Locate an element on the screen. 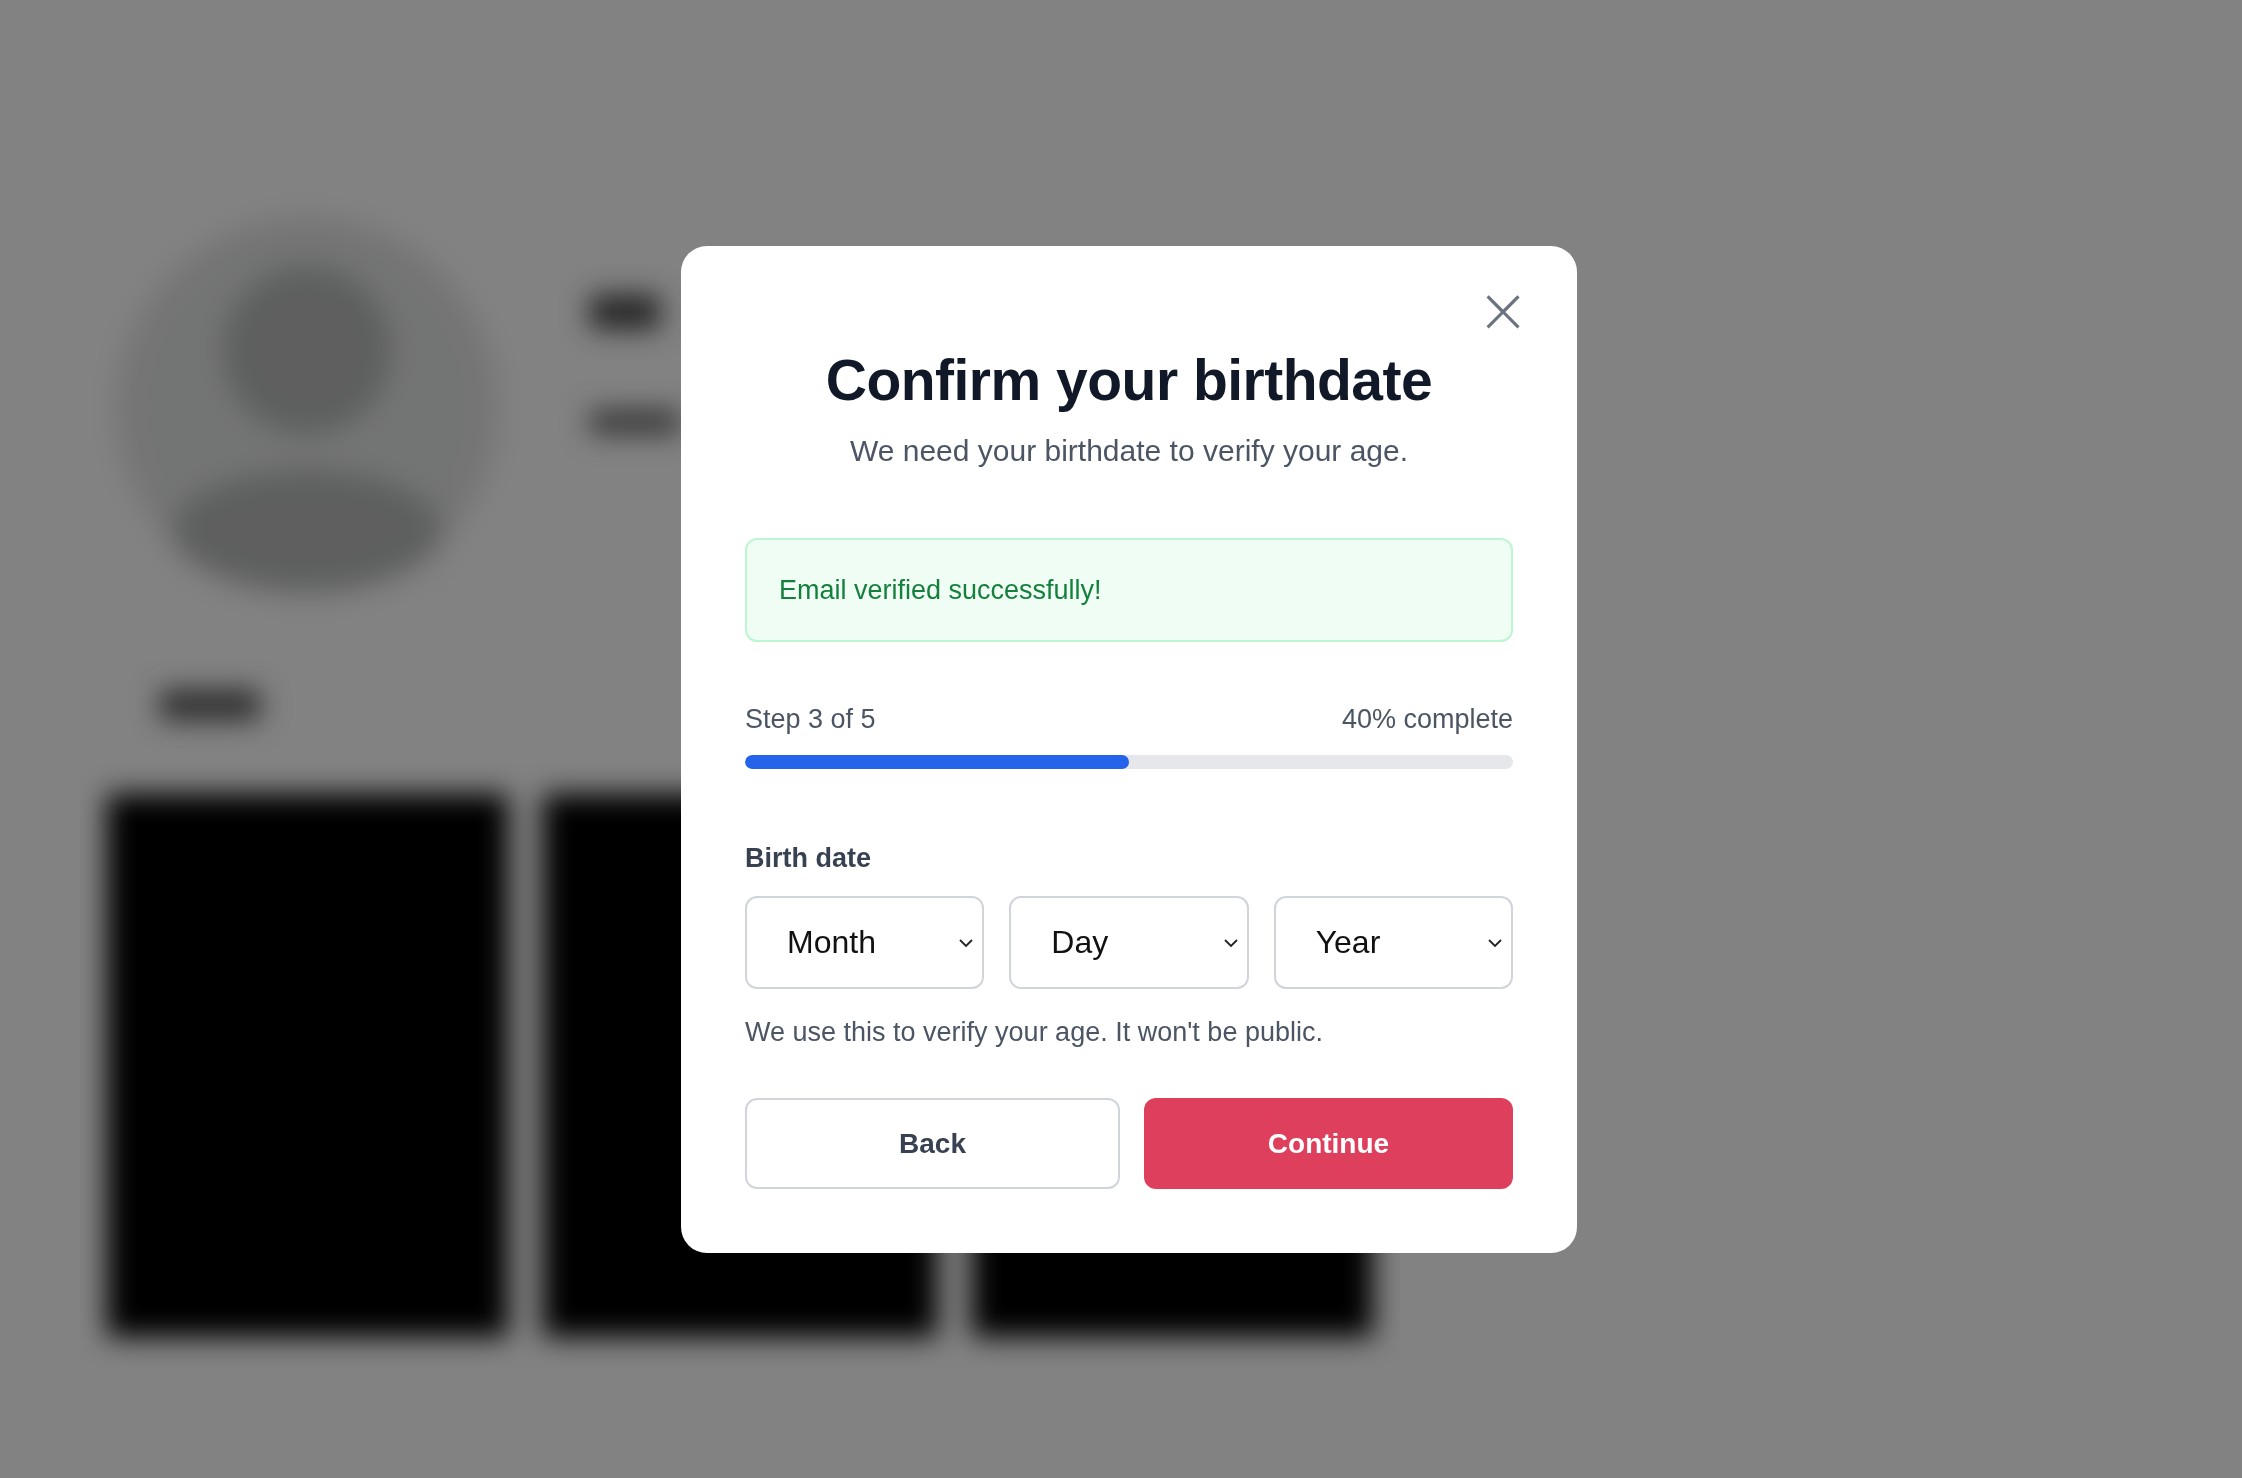 The width and height of the screenshot is (2242, 1478). select-field: Day is located at coordinates (1129, 942).